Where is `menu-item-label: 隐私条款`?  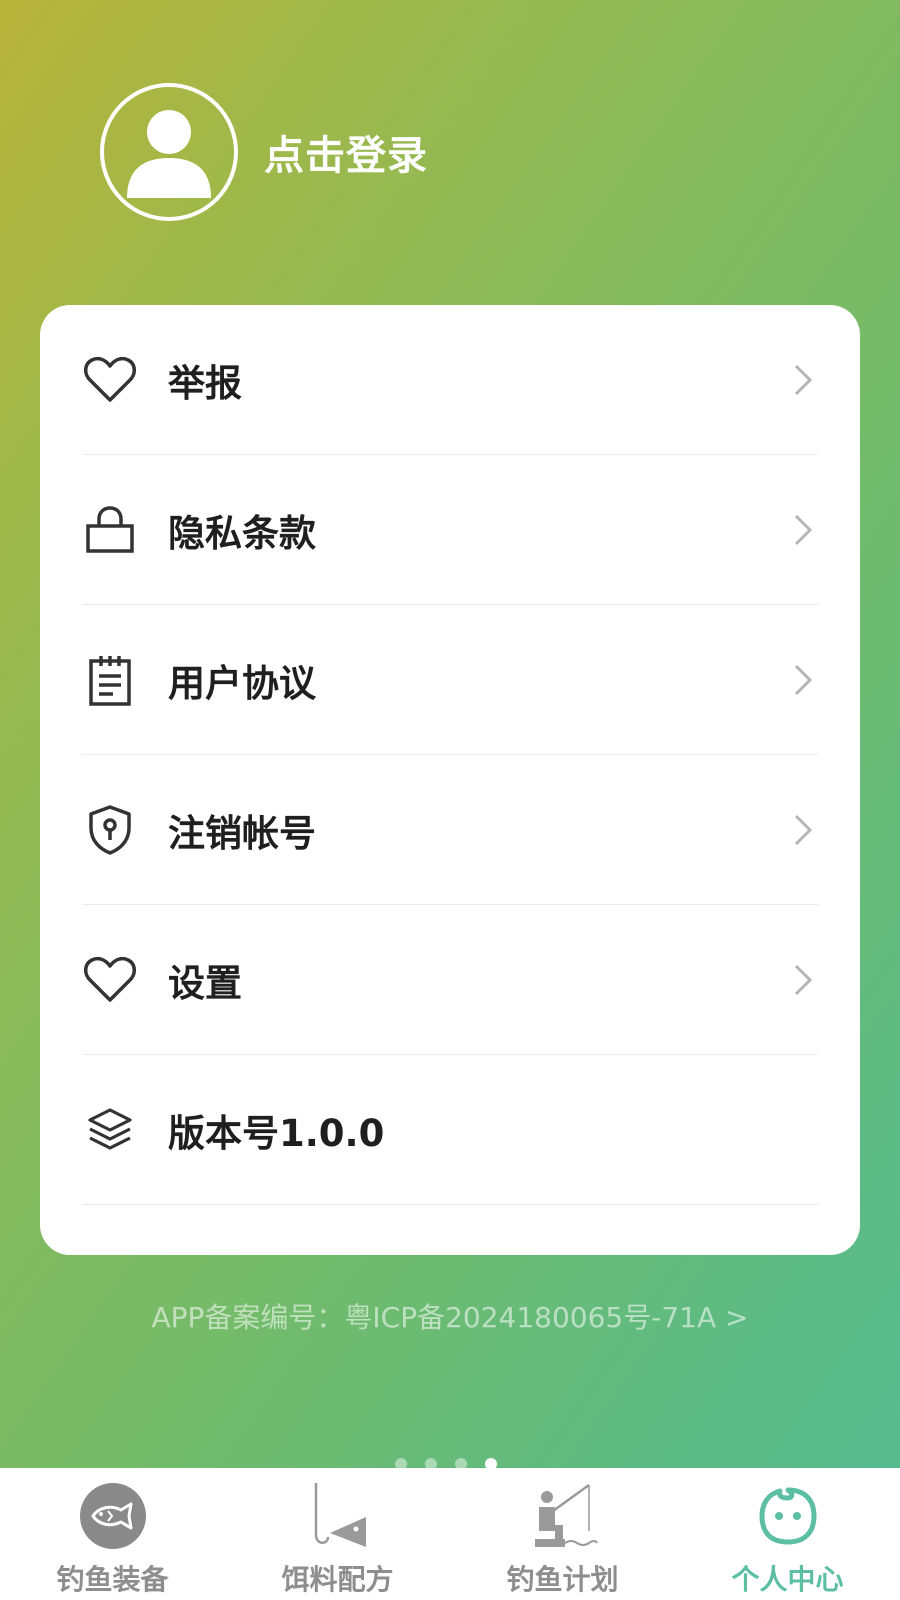 menu-item-label: 隐私条款 is located at coordinates (242, 533).